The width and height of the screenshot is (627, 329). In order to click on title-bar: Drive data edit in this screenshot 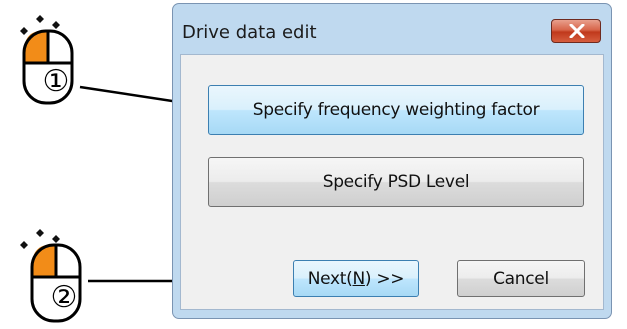, I will do `click(392, 27)`.